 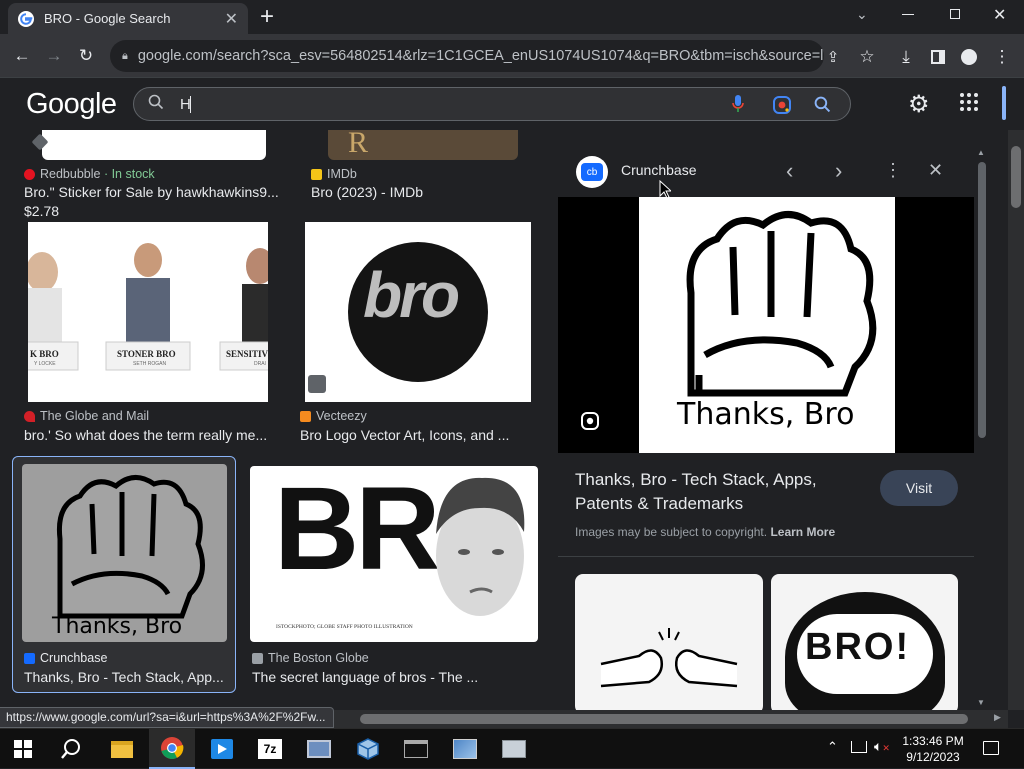 I want to click on side-panel-icon, so click(x=938, y=57).